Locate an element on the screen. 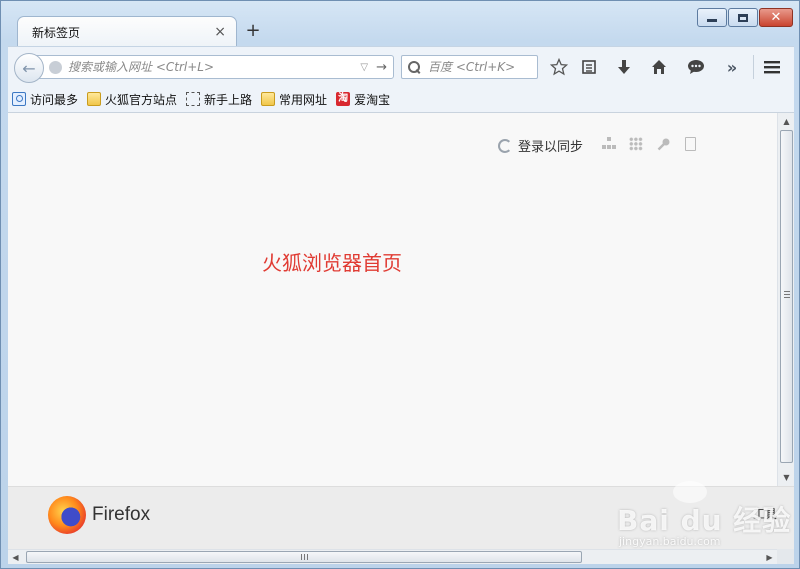 The height and width of the screenshot is (569, 800). globe-icon is located at coordinates (55, 67).